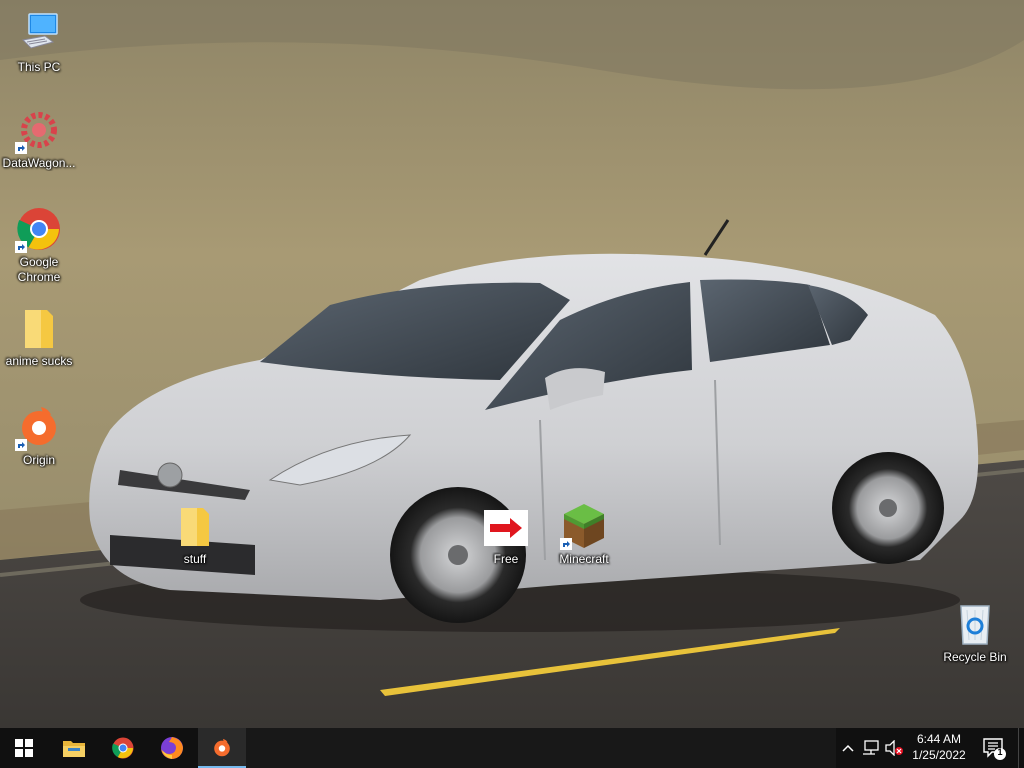 The image size is (1024, 768). I want to click on volume-muted-icon, so click(894, 748).